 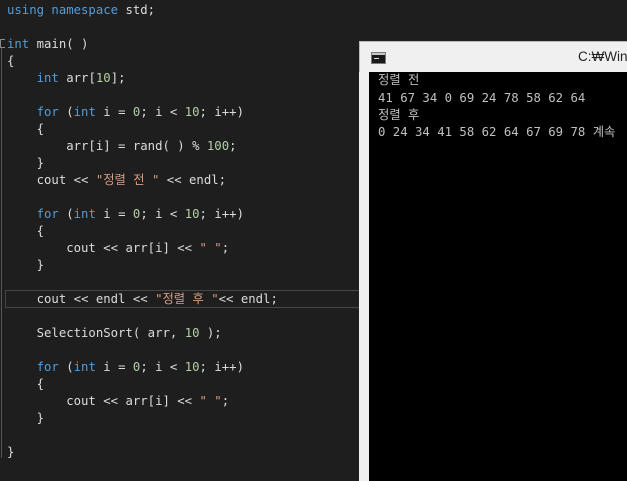 I want to click on console-title: C:₩Win, so click(x=602, y=56).